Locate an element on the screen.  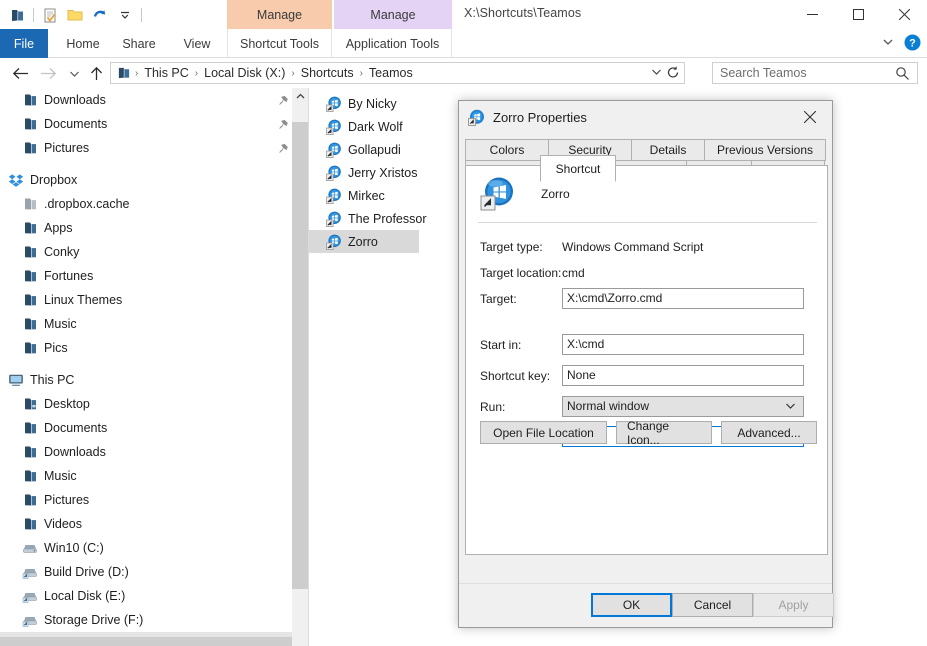
dialog-tab-details: Details is located at coordinates (668, 150).